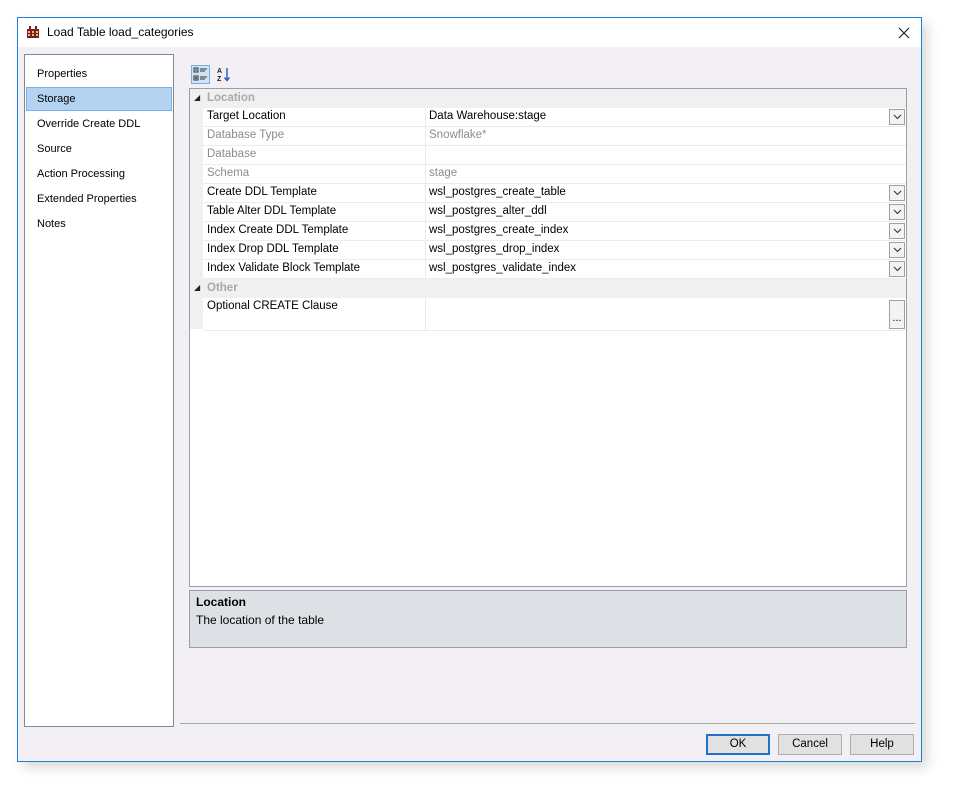  I want to click on close-button, so click(904, 32).